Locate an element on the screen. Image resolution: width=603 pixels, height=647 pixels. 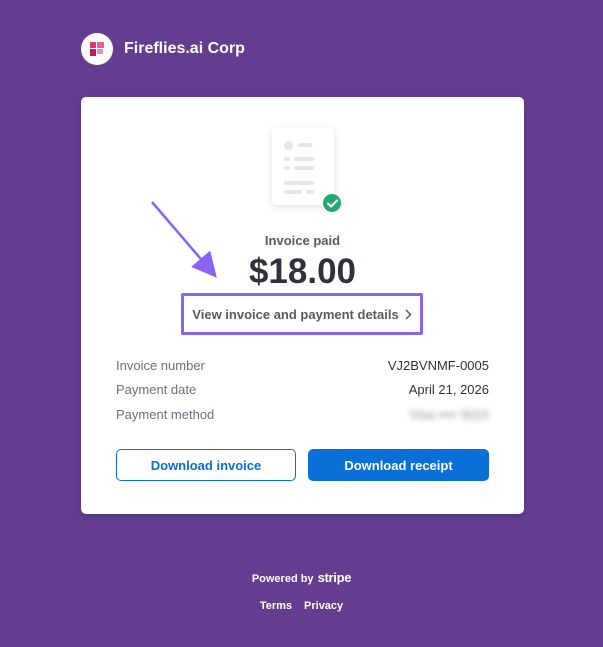
view-invoice-details-label: View invoice and payment details is located at coordinates (295, 314).